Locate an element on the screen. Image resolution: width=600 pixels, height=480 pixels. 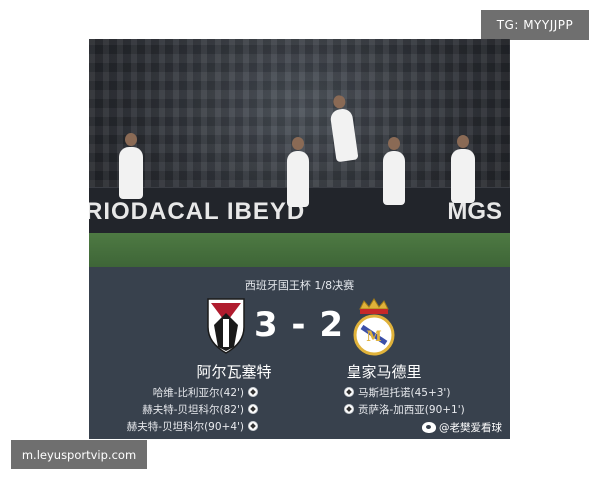
scorer-text: 马斯坦托诺(45+3') is located at coordinates (404, 393).